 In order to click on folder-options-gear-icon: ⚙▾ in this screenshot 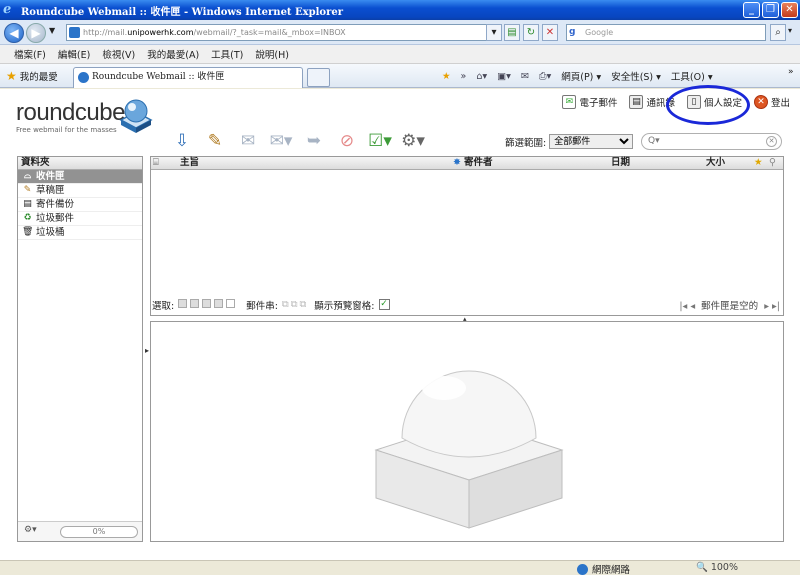, I will do `click(30, 530)`.